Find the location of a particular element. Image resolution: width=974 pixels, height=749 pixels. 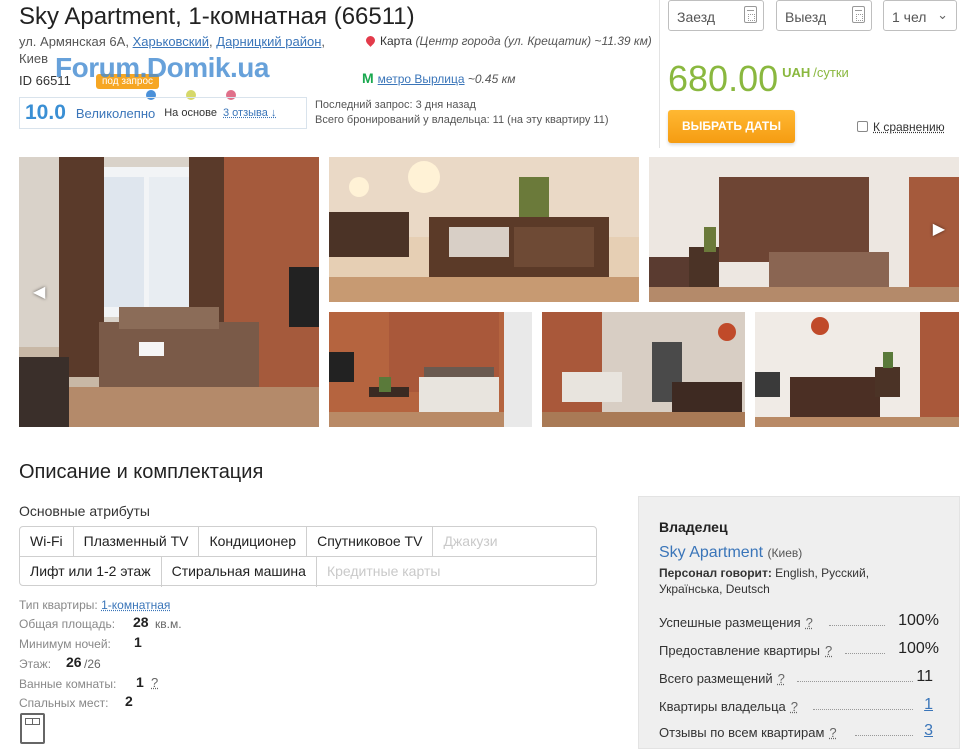

stat-total: Всего размещений? 11 is located at coordinates (799, 677).